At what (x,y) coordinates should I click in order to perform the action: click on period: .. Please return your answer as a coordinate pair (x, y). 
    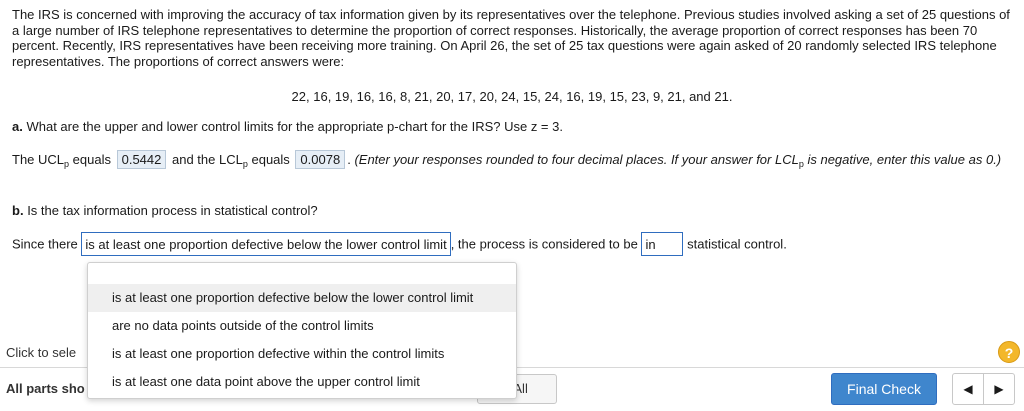
    Looking at the image, I should click on (349, 159).